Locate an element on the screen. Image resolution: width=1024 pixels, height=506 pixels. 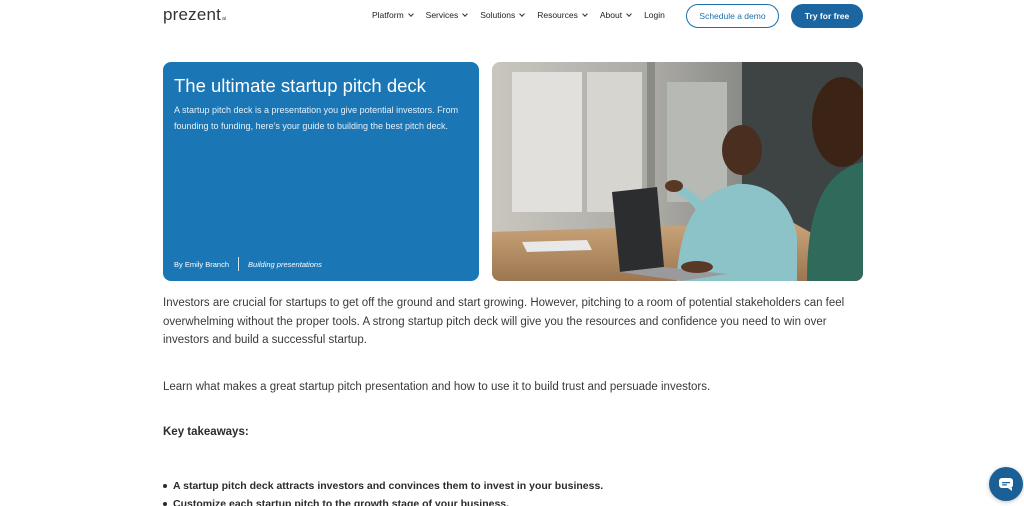
nav-resources: Resources is located at coordinates (562, 15).